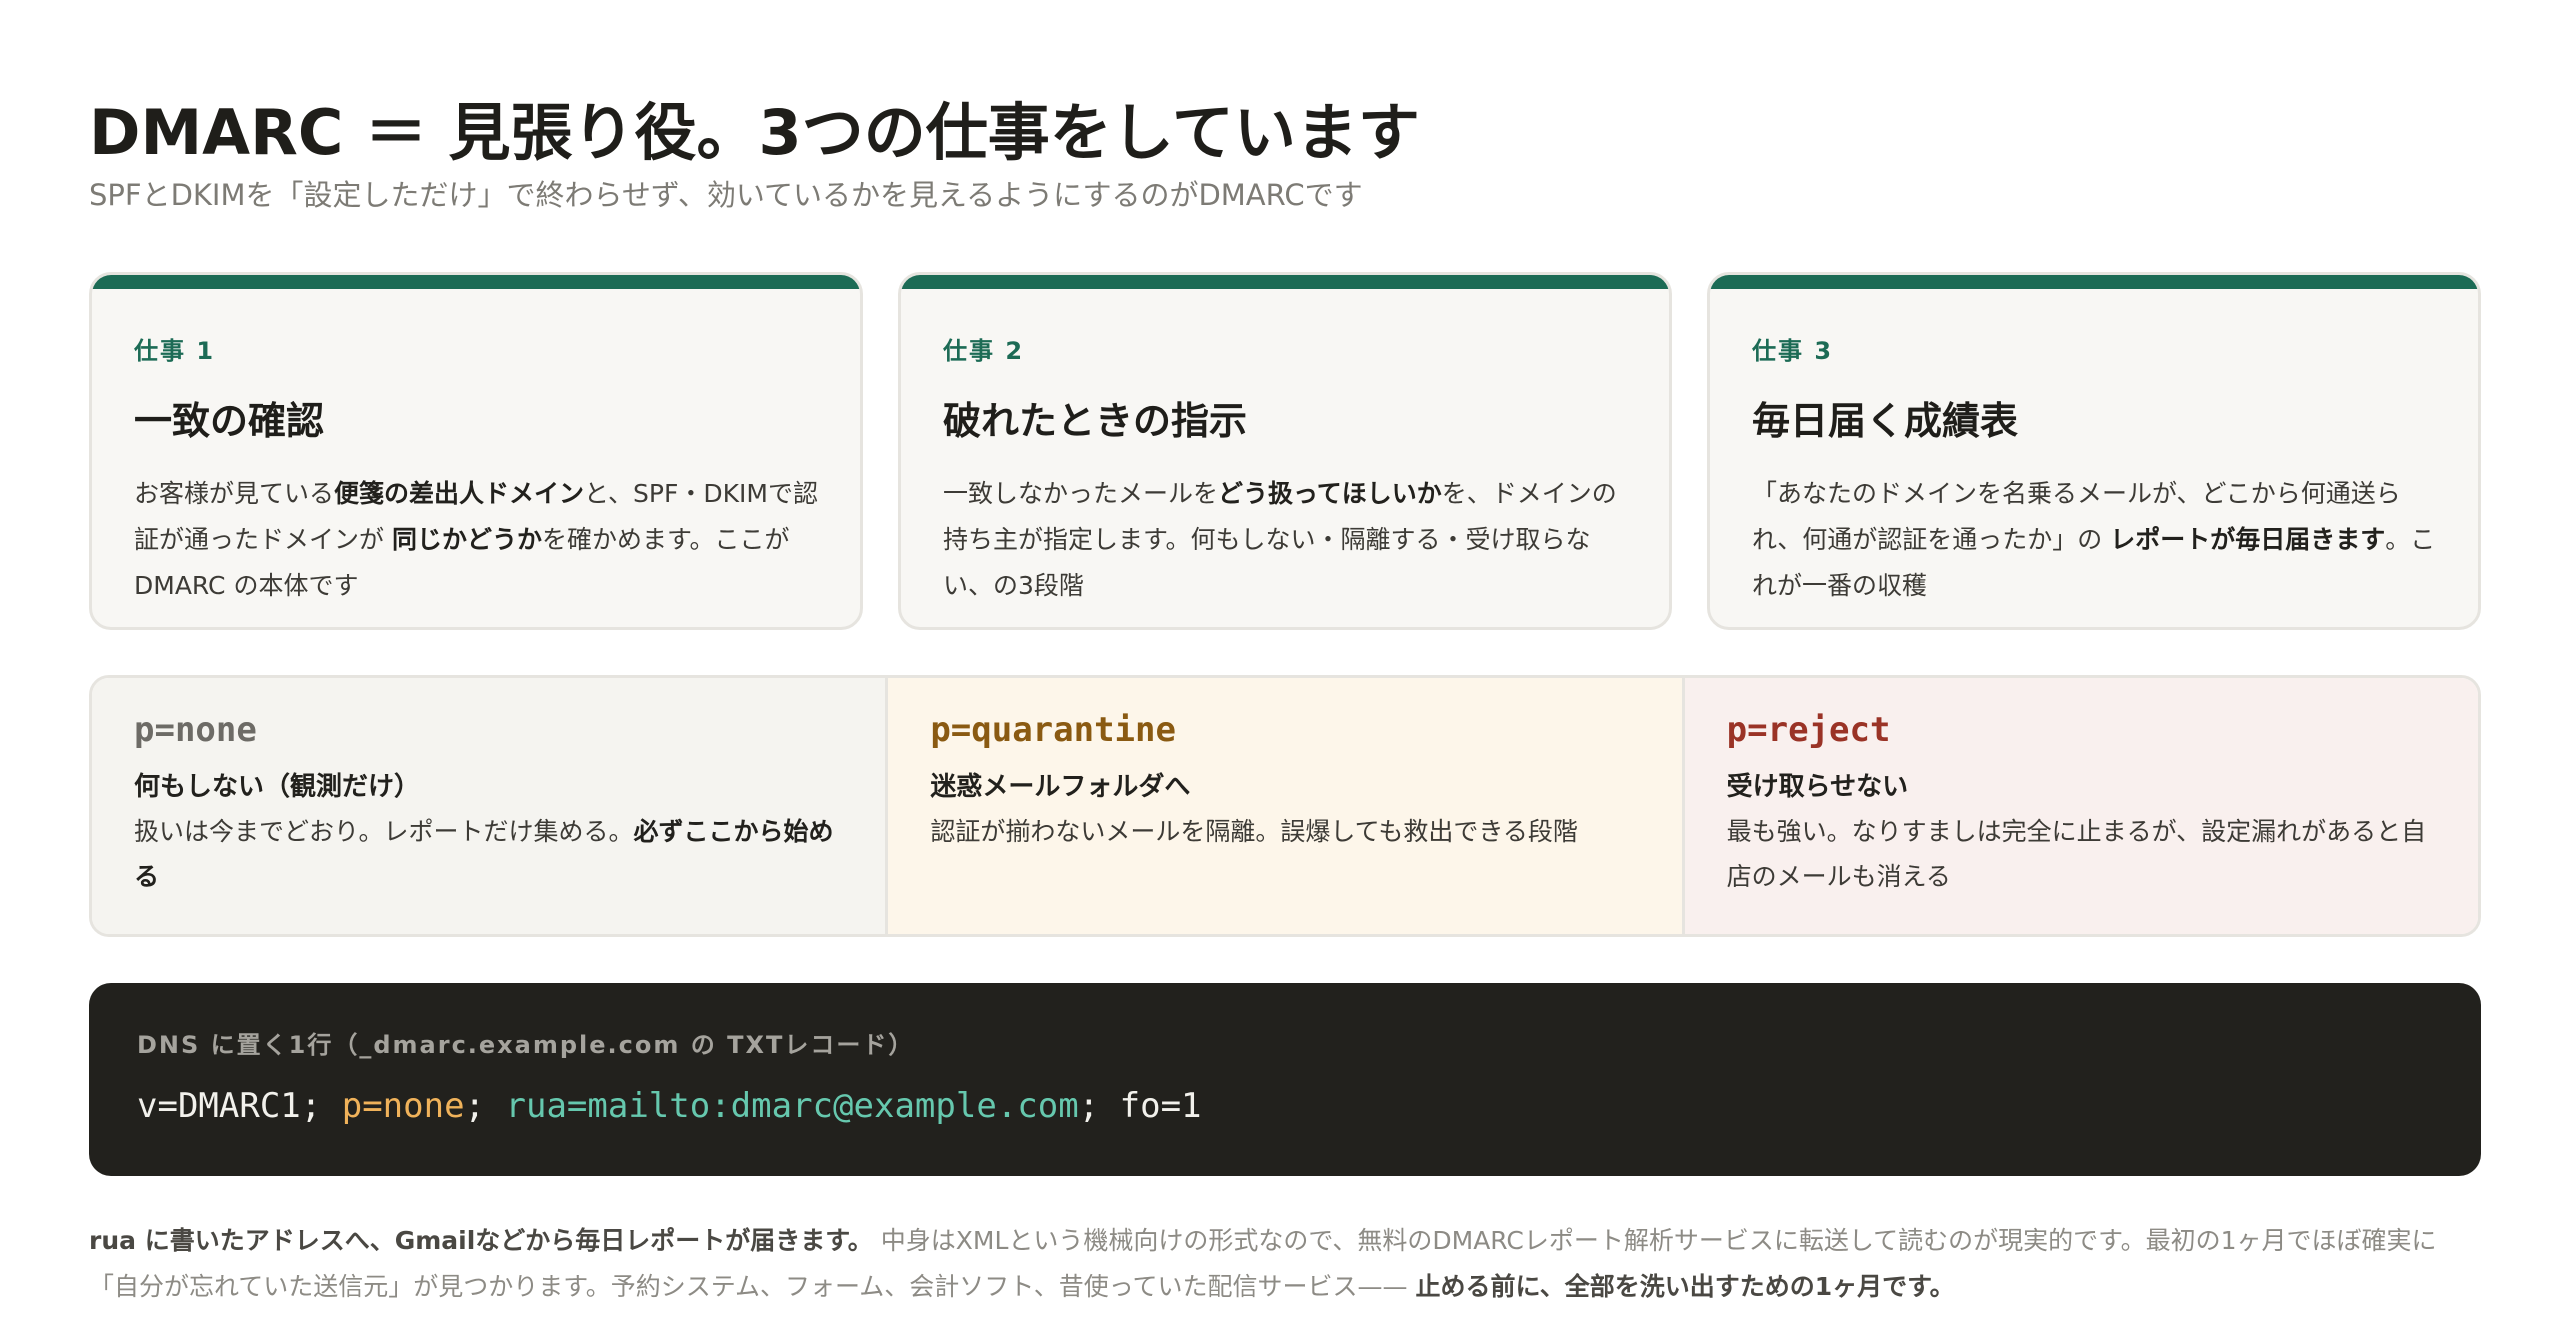 This screenshot has width=2560, height=1319. What do you see at coordinates (1685, 1286) in the screenshot?
I see `footnote-emphasis: 止める前に、全部を洗い出すための1ヶ月です。` at bounding box center [1685, 1286].